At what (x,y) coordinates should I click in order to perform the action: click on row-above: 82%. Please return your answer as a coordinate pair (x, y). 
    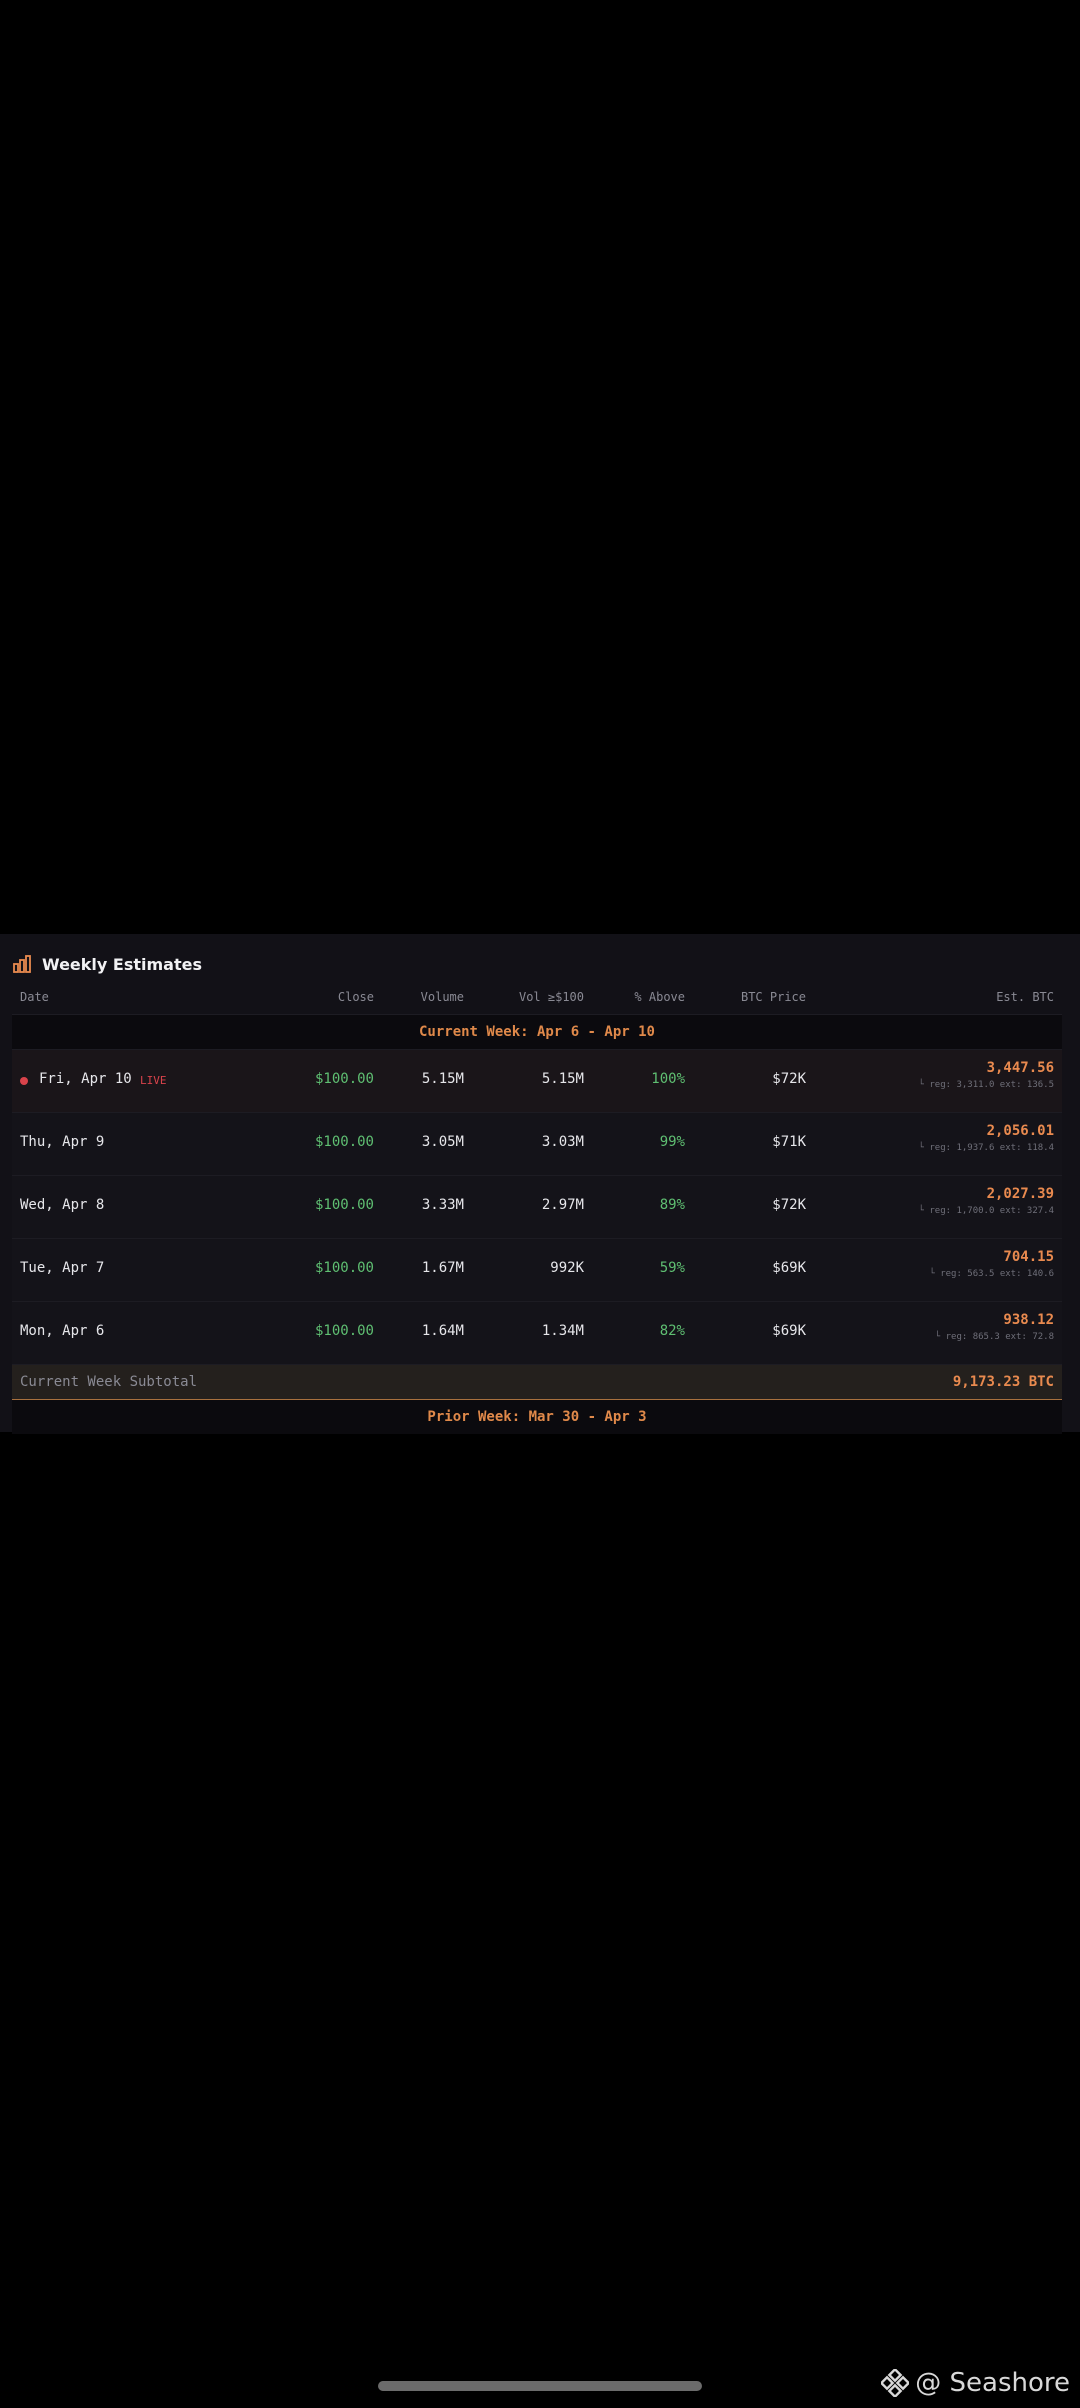
    Looking at the image, I should click on (672, 1331).